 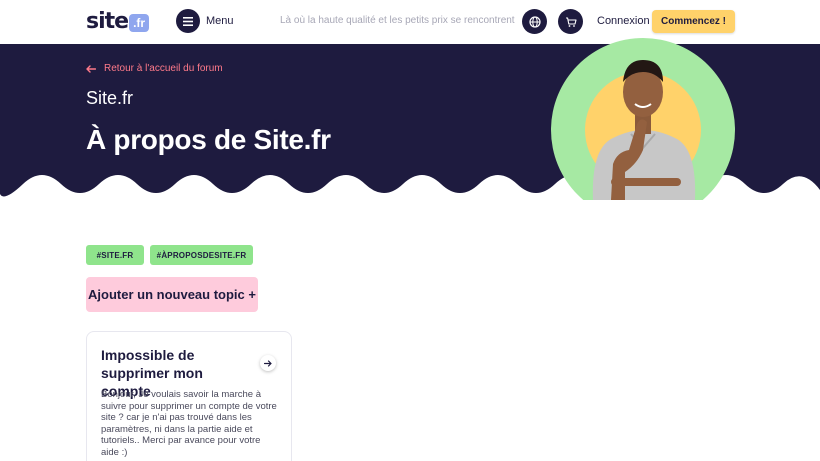 What do you see at coordinates (163, 68) in the screenshot?
I see `back-link-label: Retour à l'accueil du forum` at bounding box center [163, 68].